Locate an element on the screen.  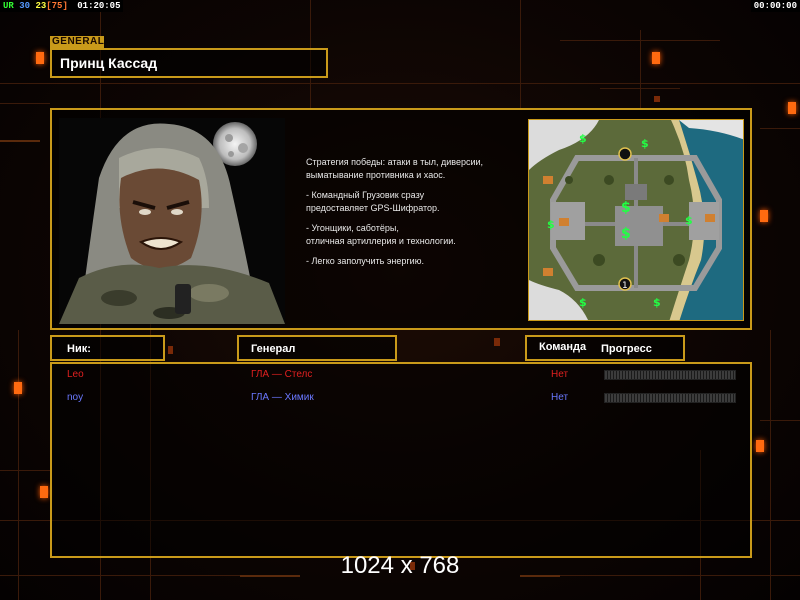
svg-text: 1 is located at coordinates (625, 286).